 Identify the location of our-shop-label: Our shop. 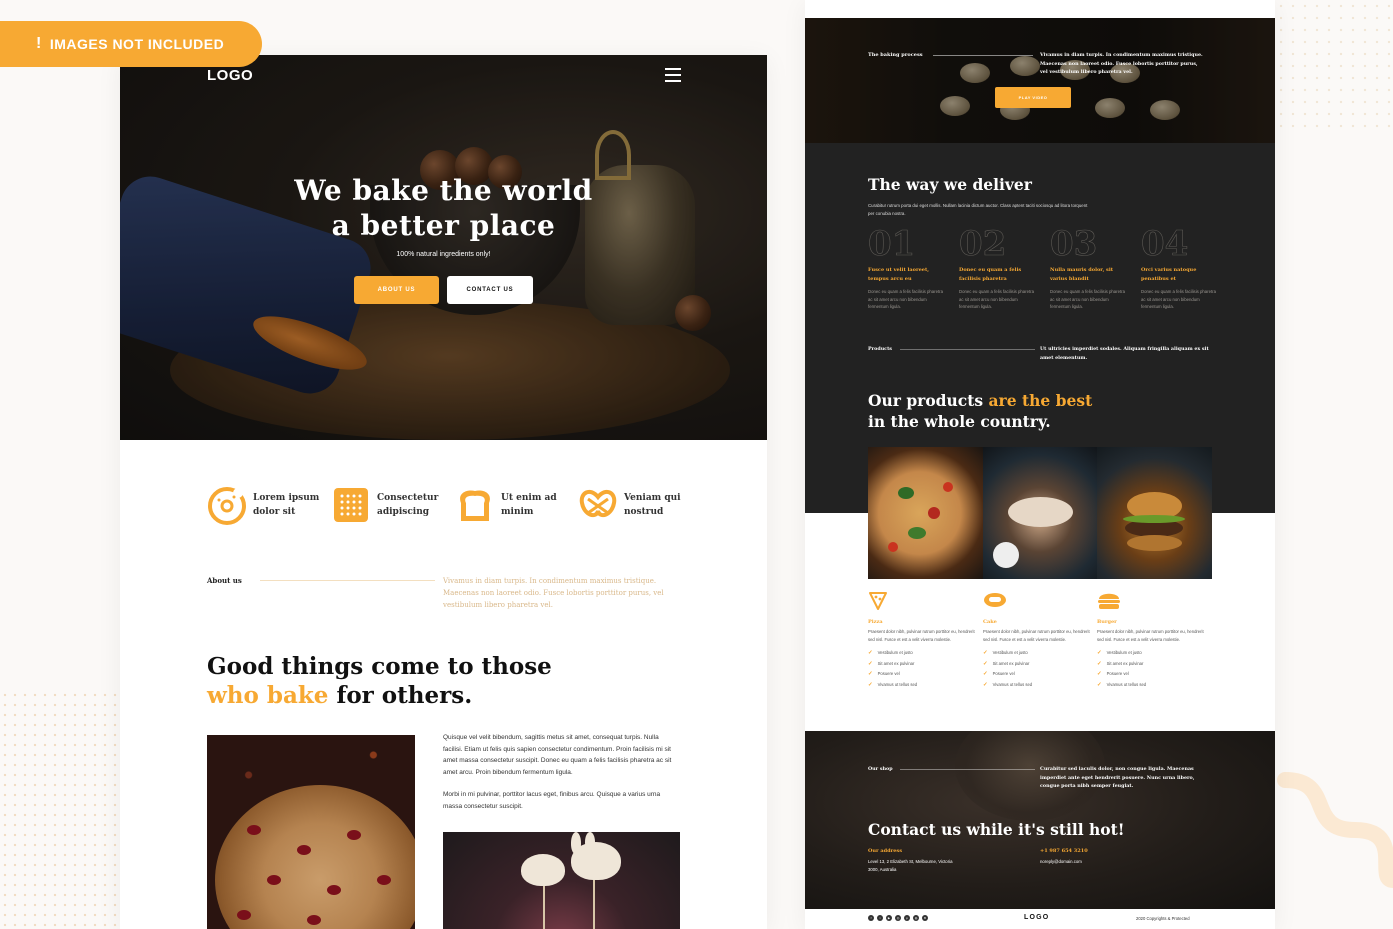
(880, 769).